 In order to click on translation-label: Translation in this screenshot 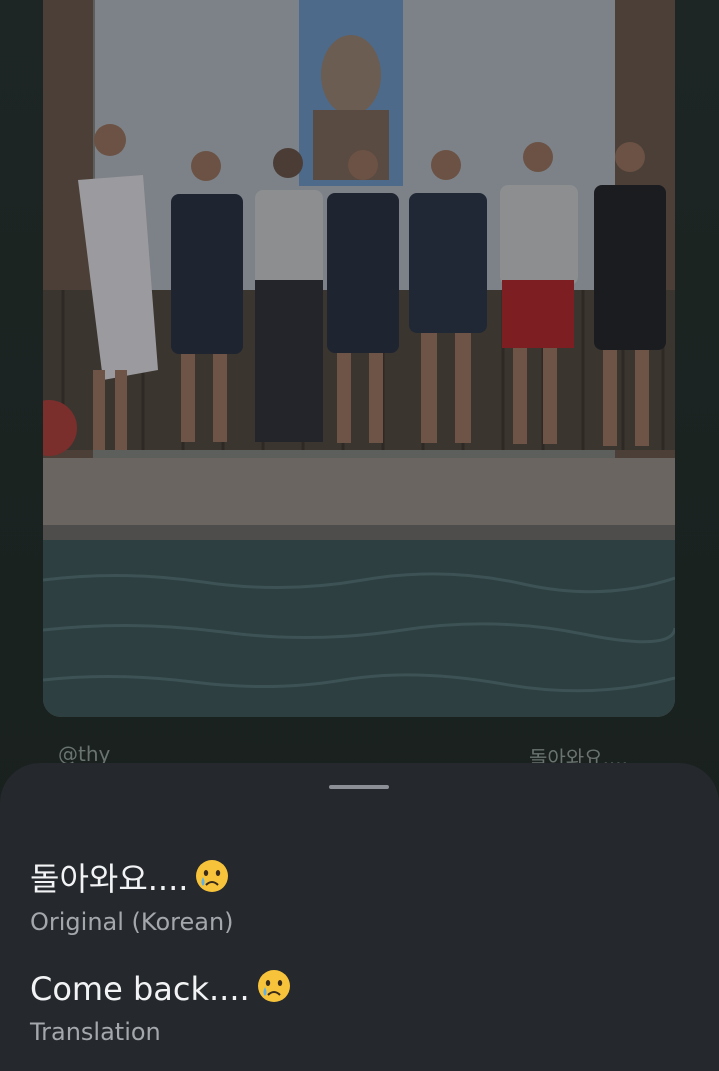, I will do `click(95, 1032)`.